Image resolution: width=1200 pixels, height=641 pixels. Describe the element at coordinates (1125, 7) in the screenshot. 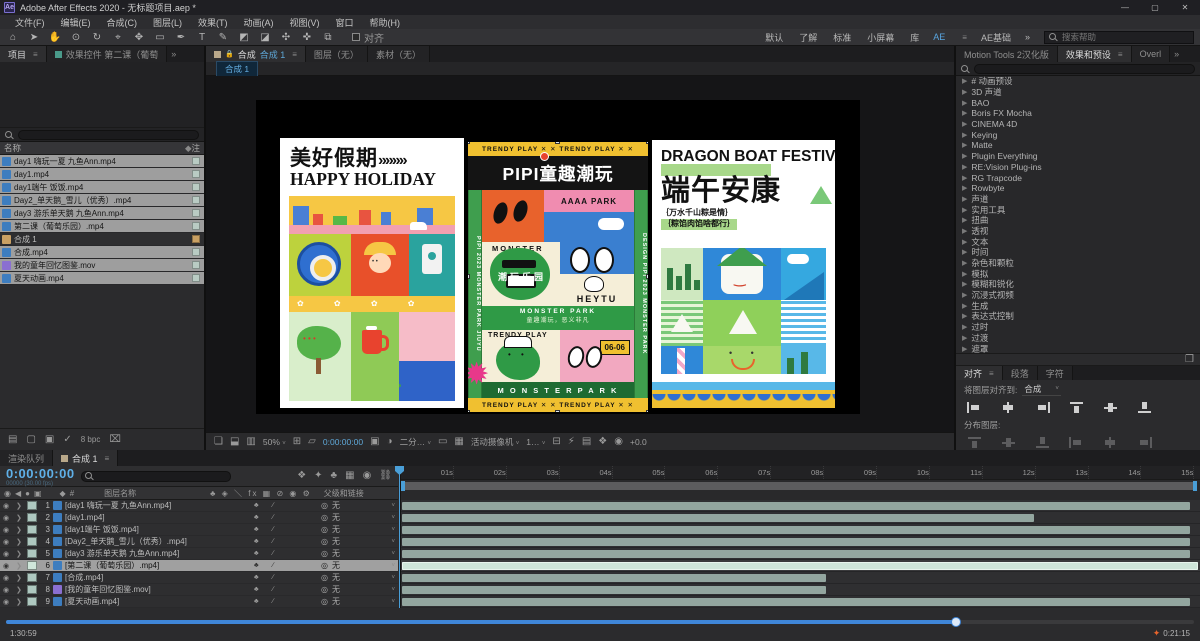

I see `minimize-button: —` at that location.